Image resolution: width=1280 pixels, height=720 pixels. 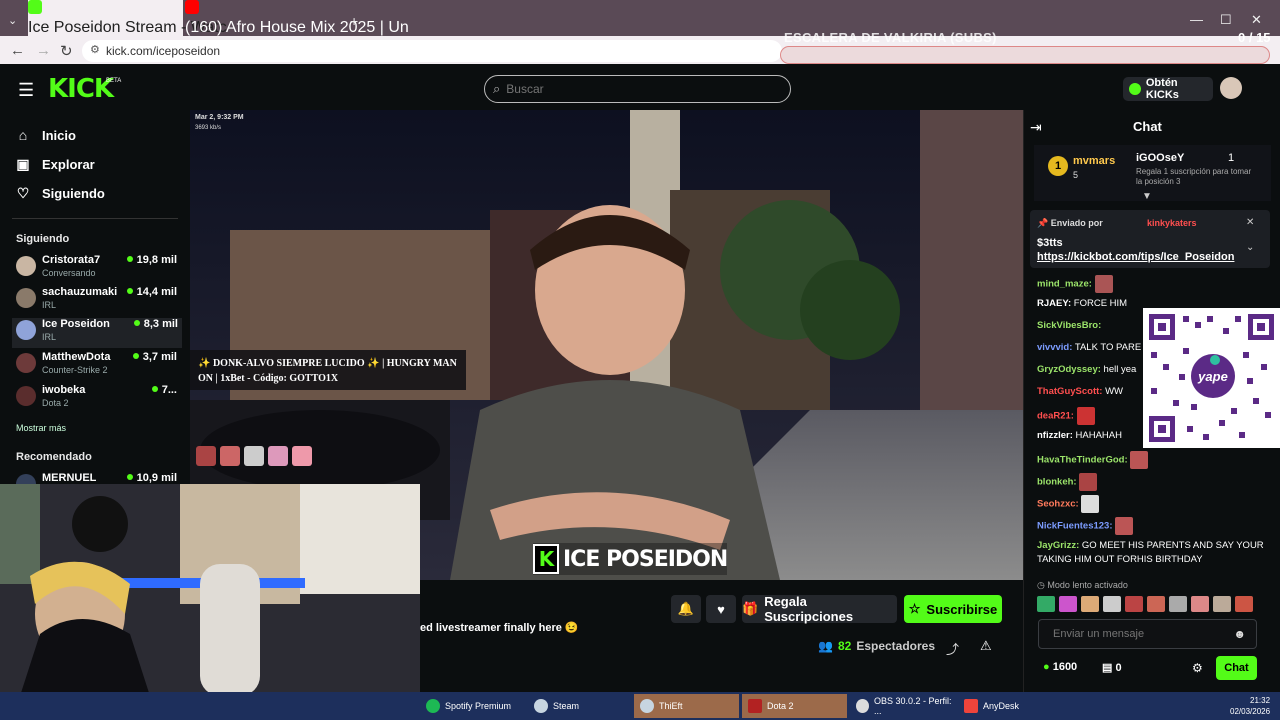 I want to click on steam-icon, so click(x=541, y=706).